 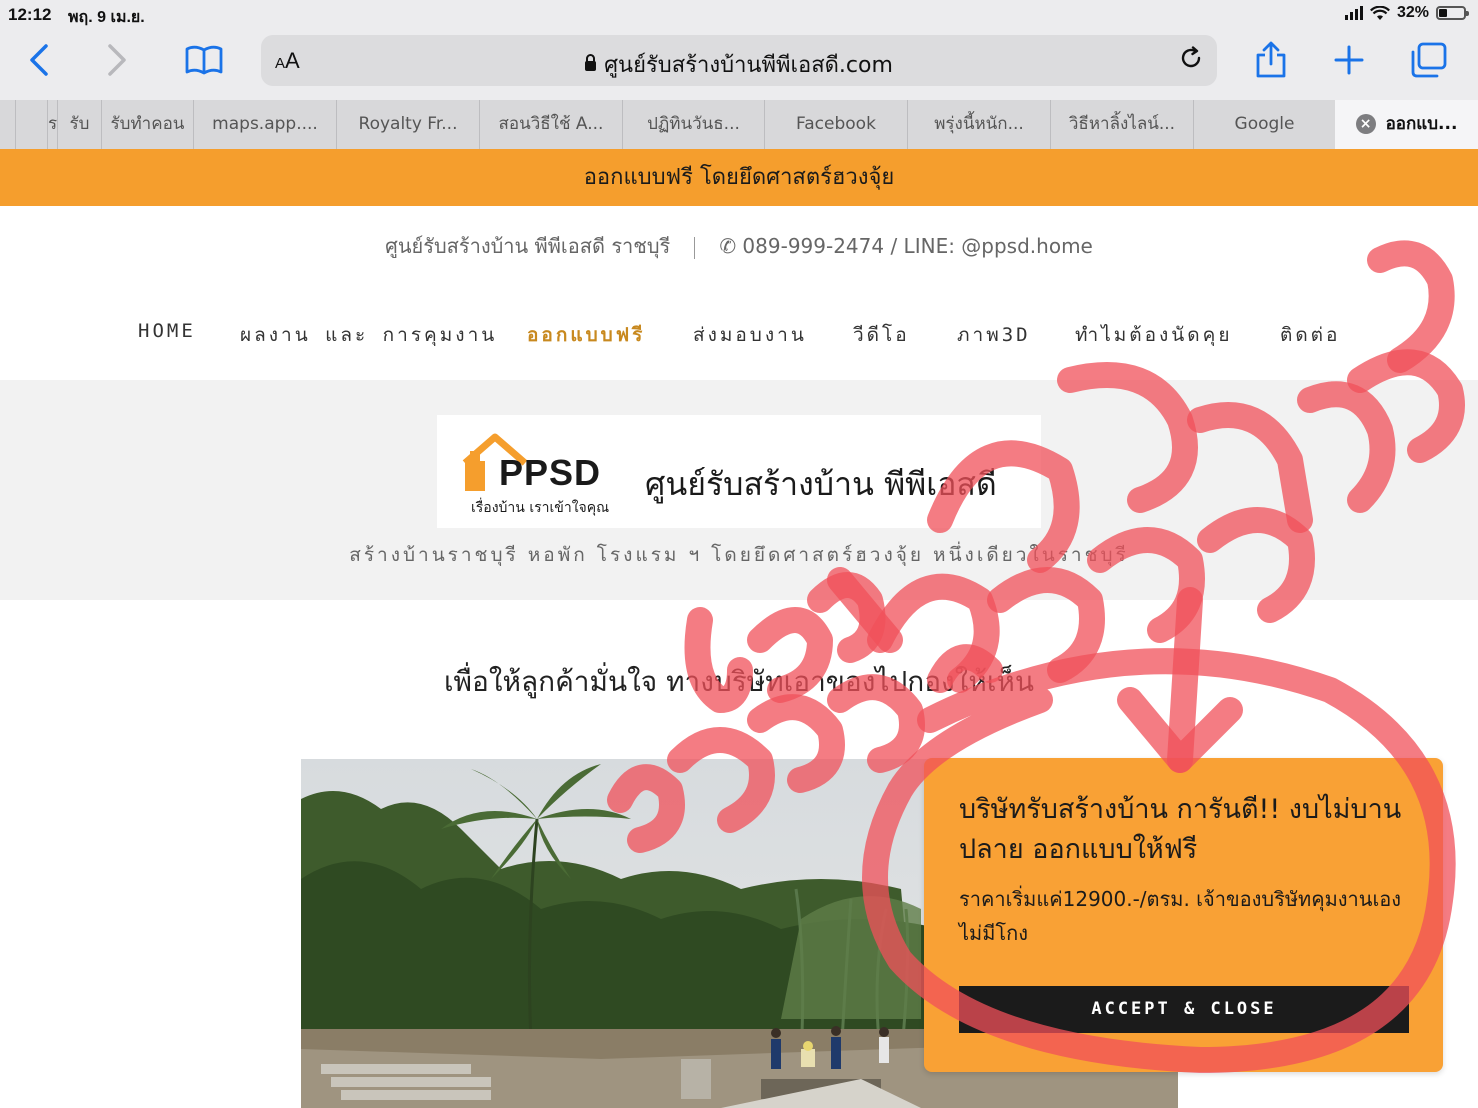 I want to click on site-contact: ✆ 089-999-2474 / LINE: @ppsd.home, so click(x=906, y=246).